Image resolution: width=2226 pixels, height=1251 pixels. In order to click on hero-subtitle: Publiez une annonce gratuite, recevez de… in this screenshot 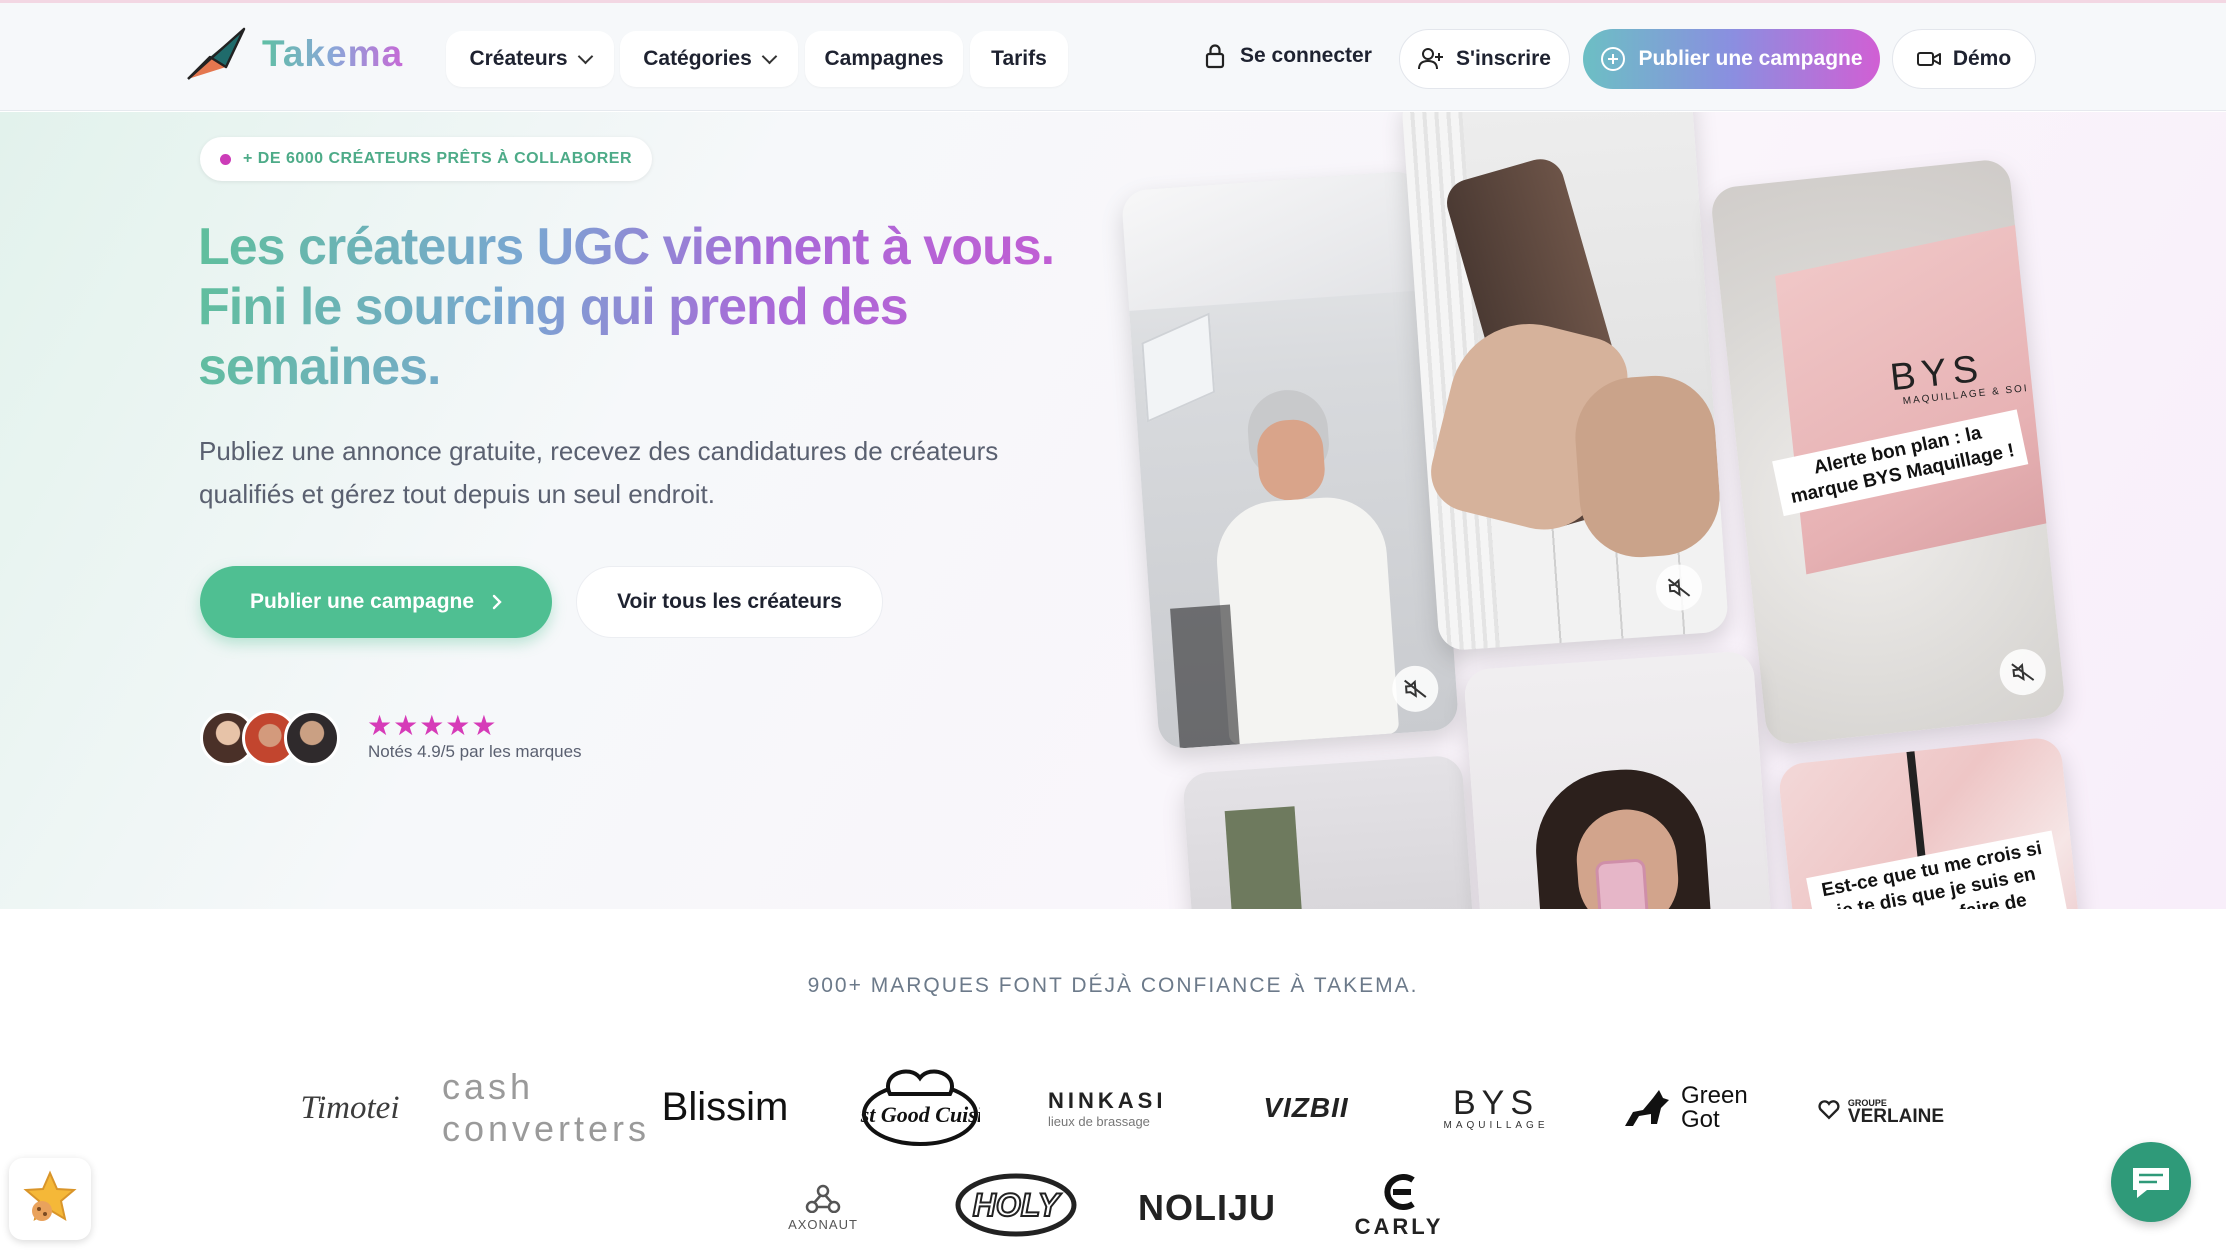, I will do `click(599, 472)`.